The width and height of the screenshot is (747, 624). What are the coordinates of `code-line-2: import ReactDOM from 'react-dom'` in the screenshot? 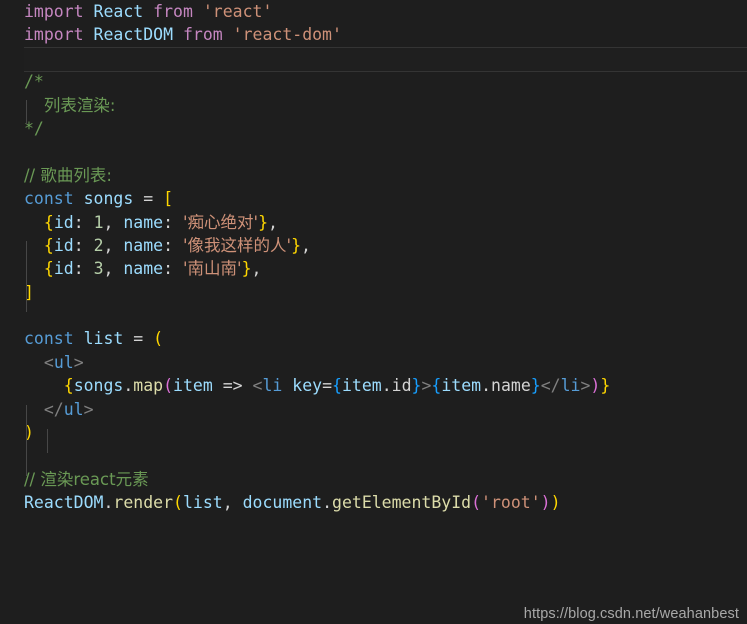 It's located at (373, 34).